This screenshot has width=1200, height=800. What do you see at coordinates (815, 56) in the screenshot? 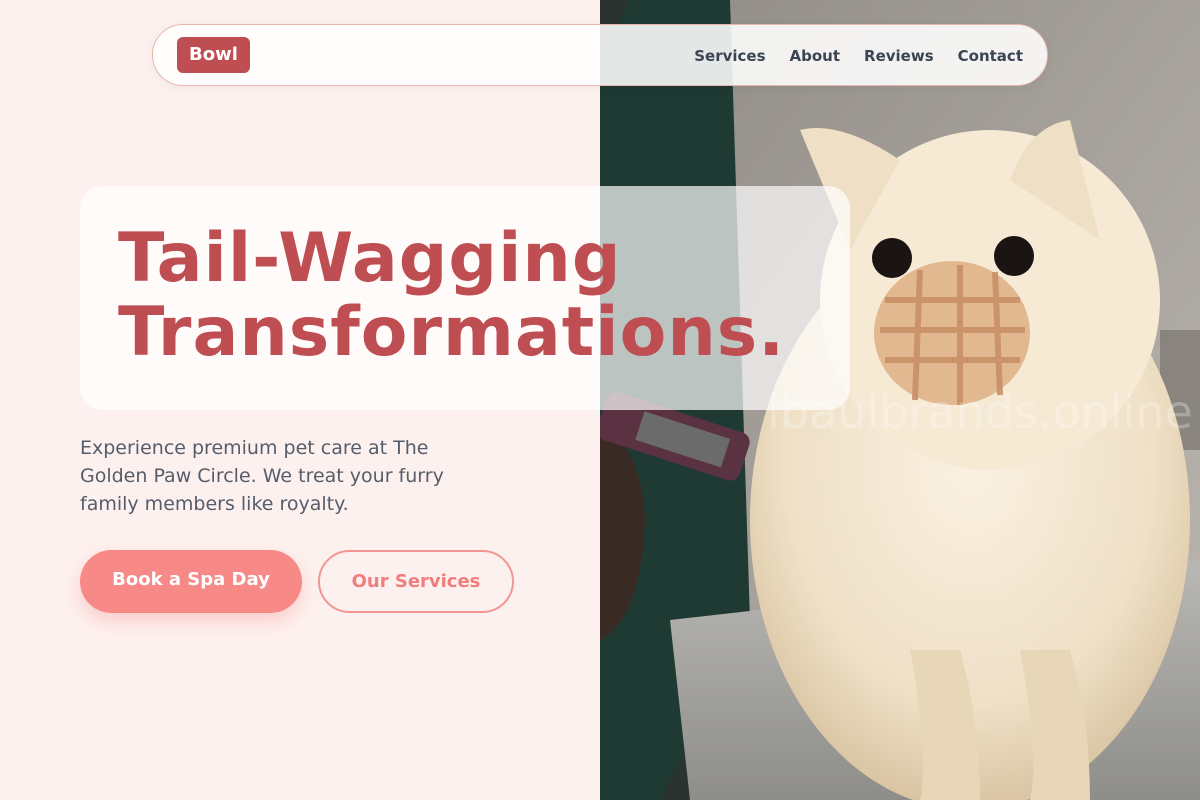
I see `nav-link-about: About` at bounding box center [815, 56].